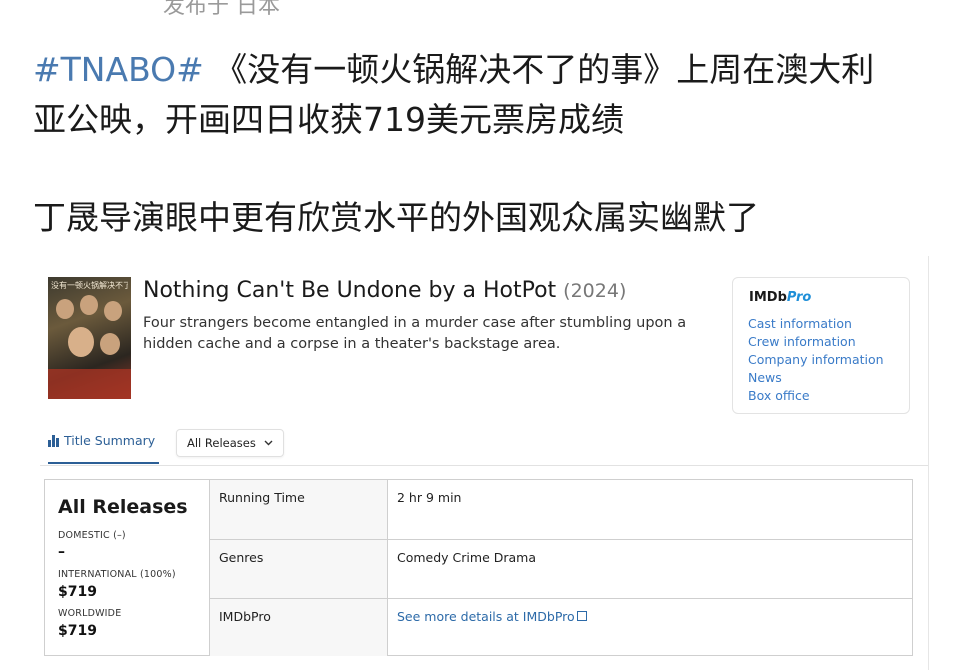 Image resolution: width=960 pixels, height=670 pixels. What do you see at coordinates (561, 568) in the screenshot?
I see `table-row: Genres Comedy Crime Drama` at bounding box center [561, 568].